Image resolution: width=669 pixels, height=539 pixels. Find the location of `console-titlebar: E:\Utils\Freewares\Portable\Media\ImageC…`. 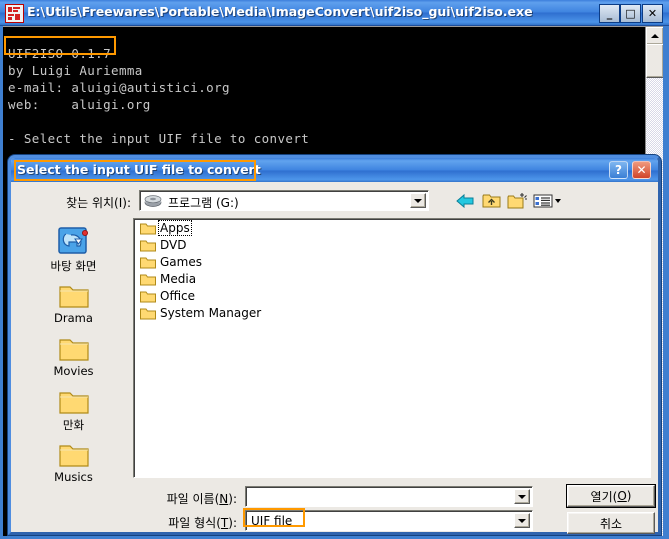

console-titlebar: E:\Utils\Freewares\Portable\Media\ImageC… is located at coordinates (334, 13).